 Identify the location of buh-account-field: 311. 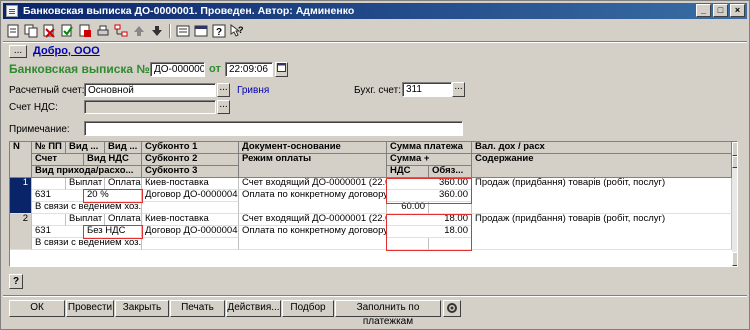
(427, 89).